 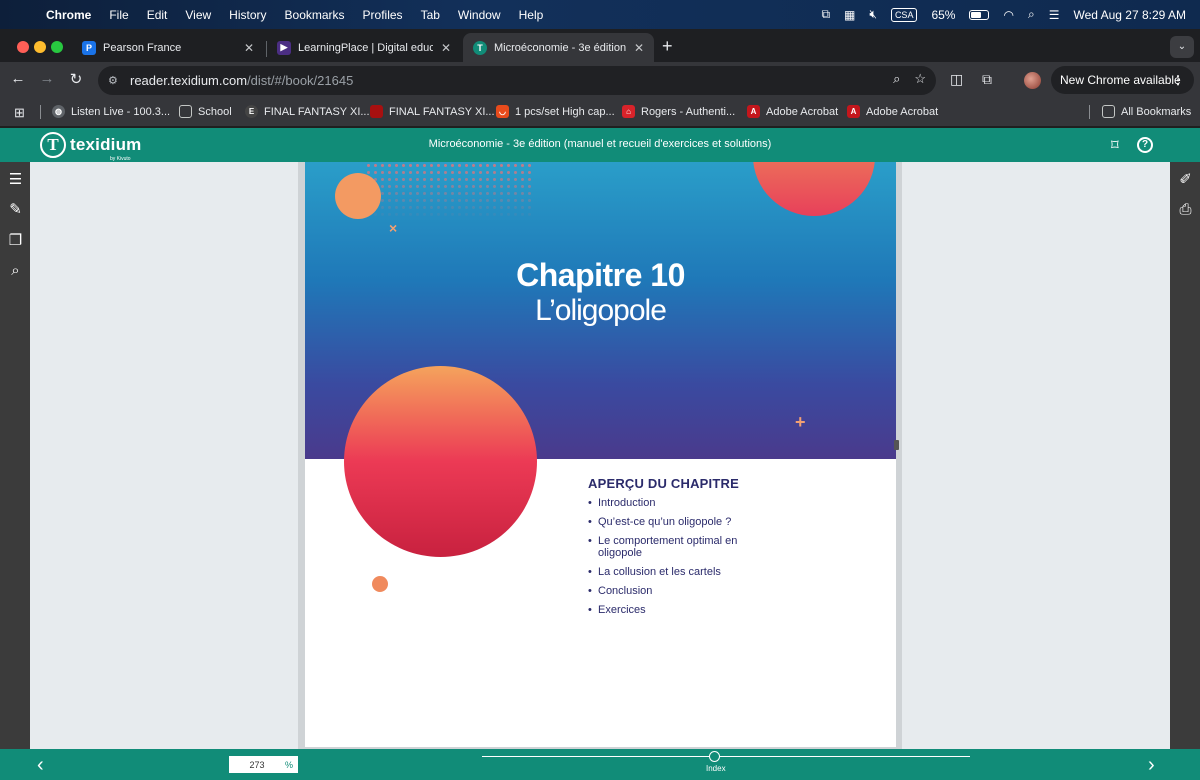 What do you see at coordinates (40, 47) in the screenshot?
I see `minimize-window-button` at bounding box center [40, 47].